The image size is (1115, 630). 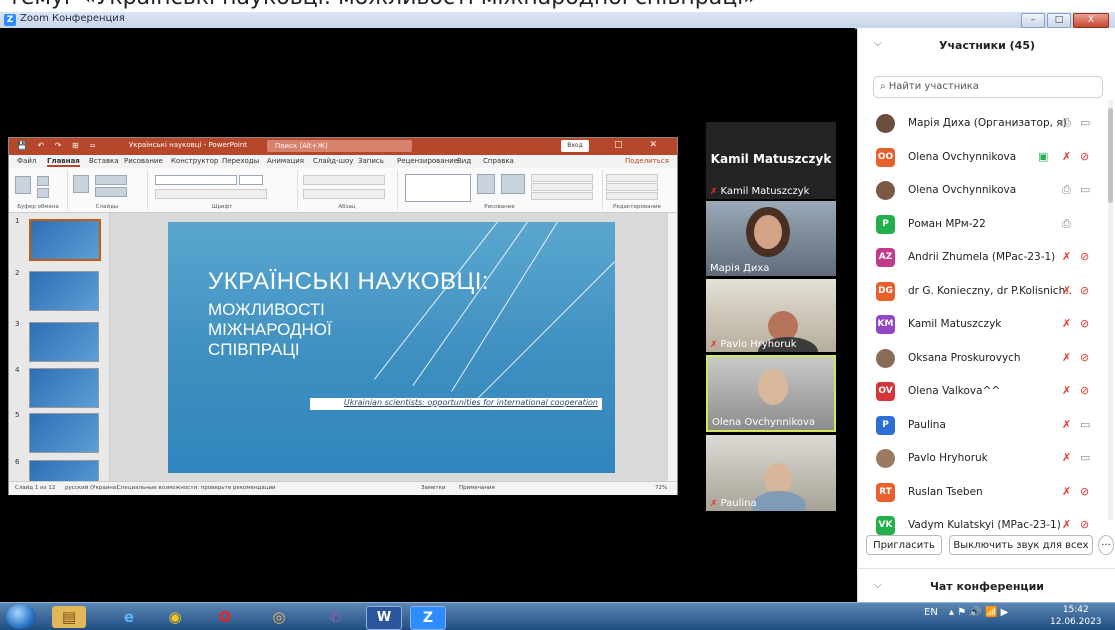 What do you see at coordinates (1110, 155) in the screenshot?
I see `scrollbar-thumb` at bounding box center [1110, 155].